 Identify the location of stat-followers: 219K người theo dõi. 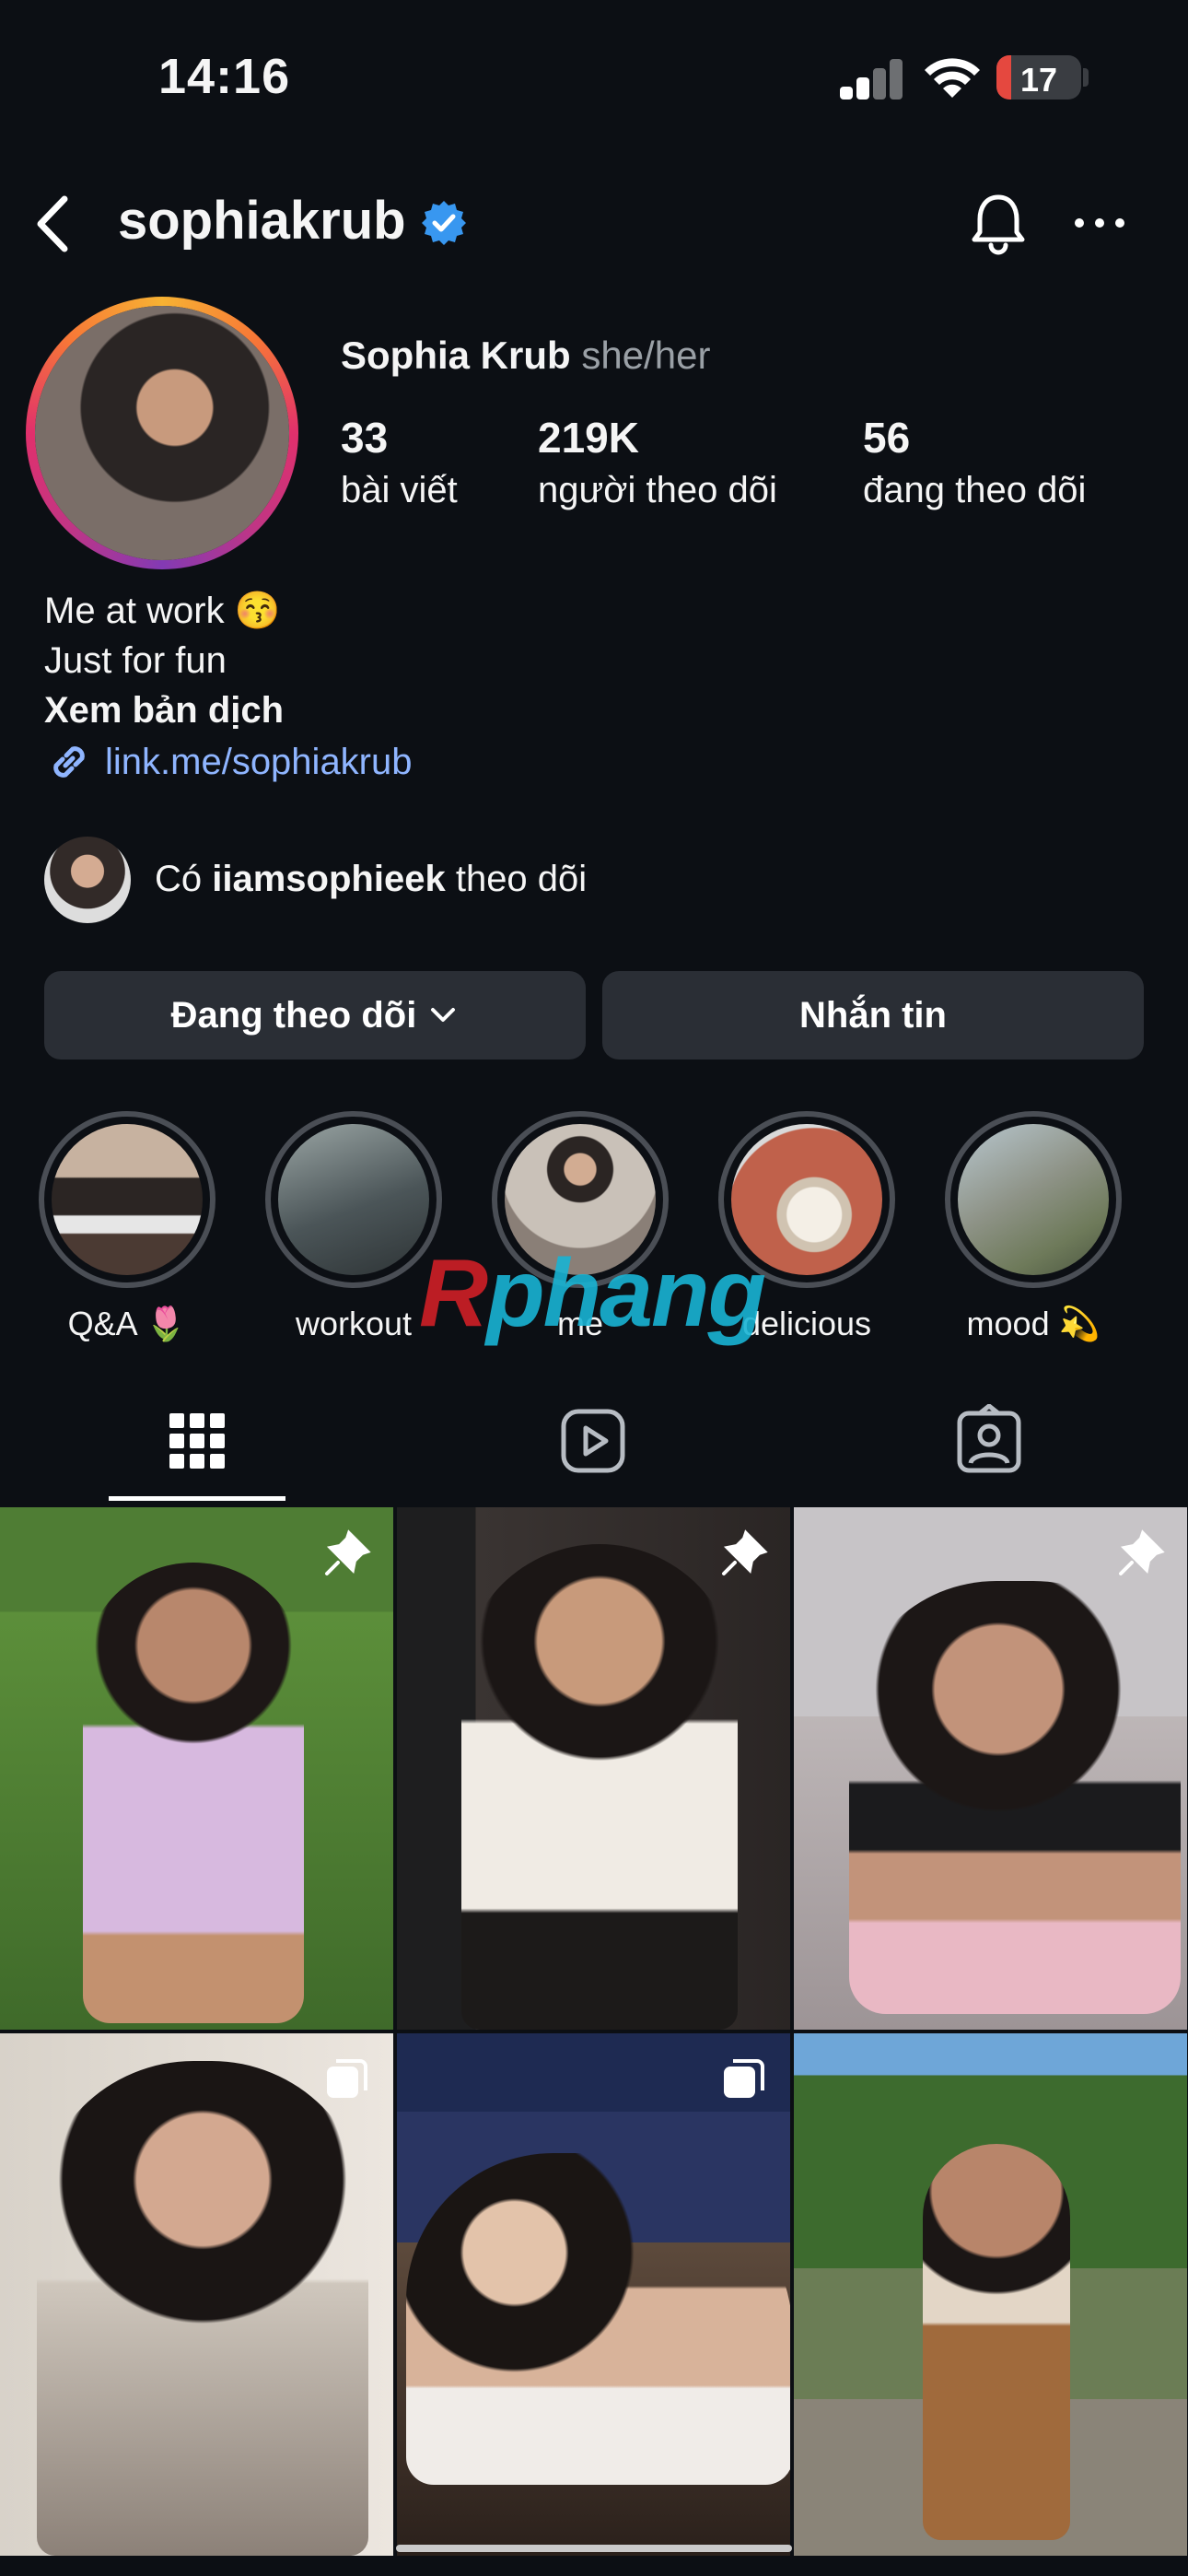
(657, 462).